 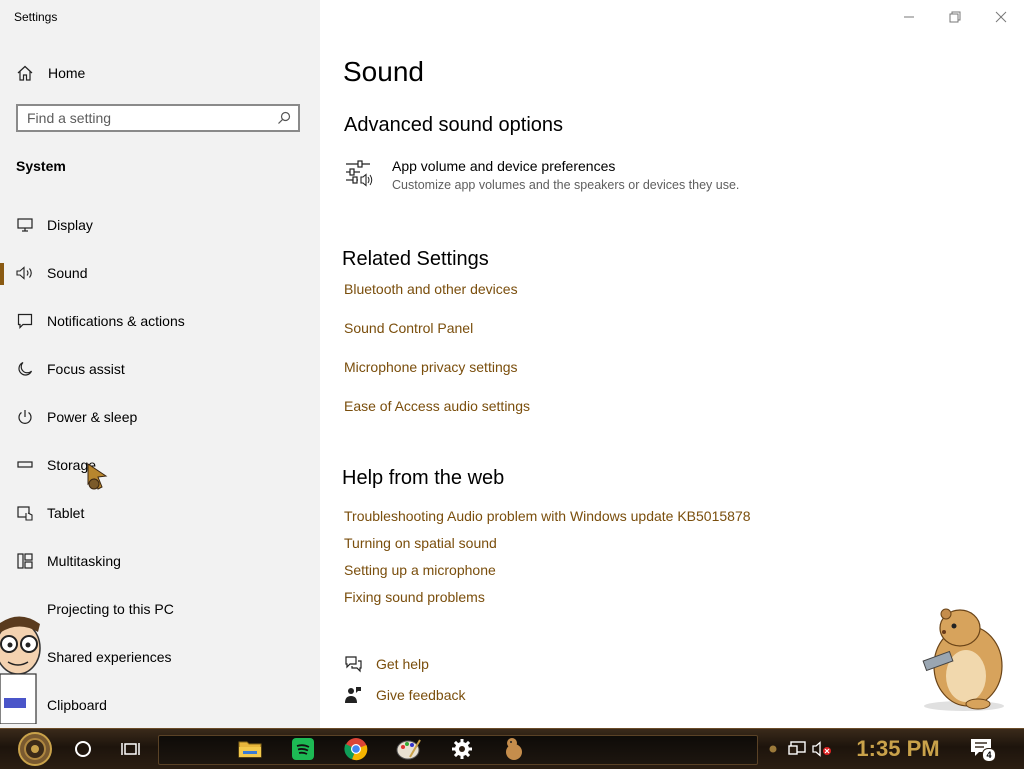 I want to click on network-button, so click(x=797, y=749).